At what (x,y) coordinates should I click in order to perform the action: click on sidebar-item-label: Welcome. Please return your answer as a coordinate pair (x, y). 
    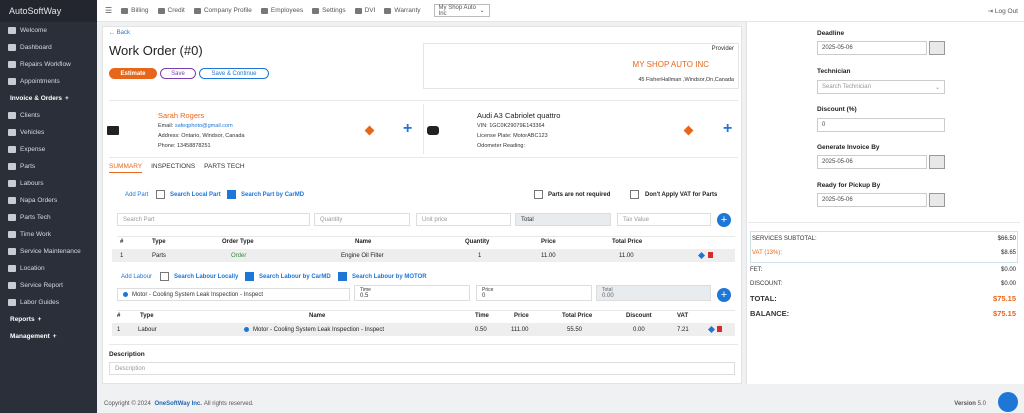
    Looking at the image, I should click on (33, 30).